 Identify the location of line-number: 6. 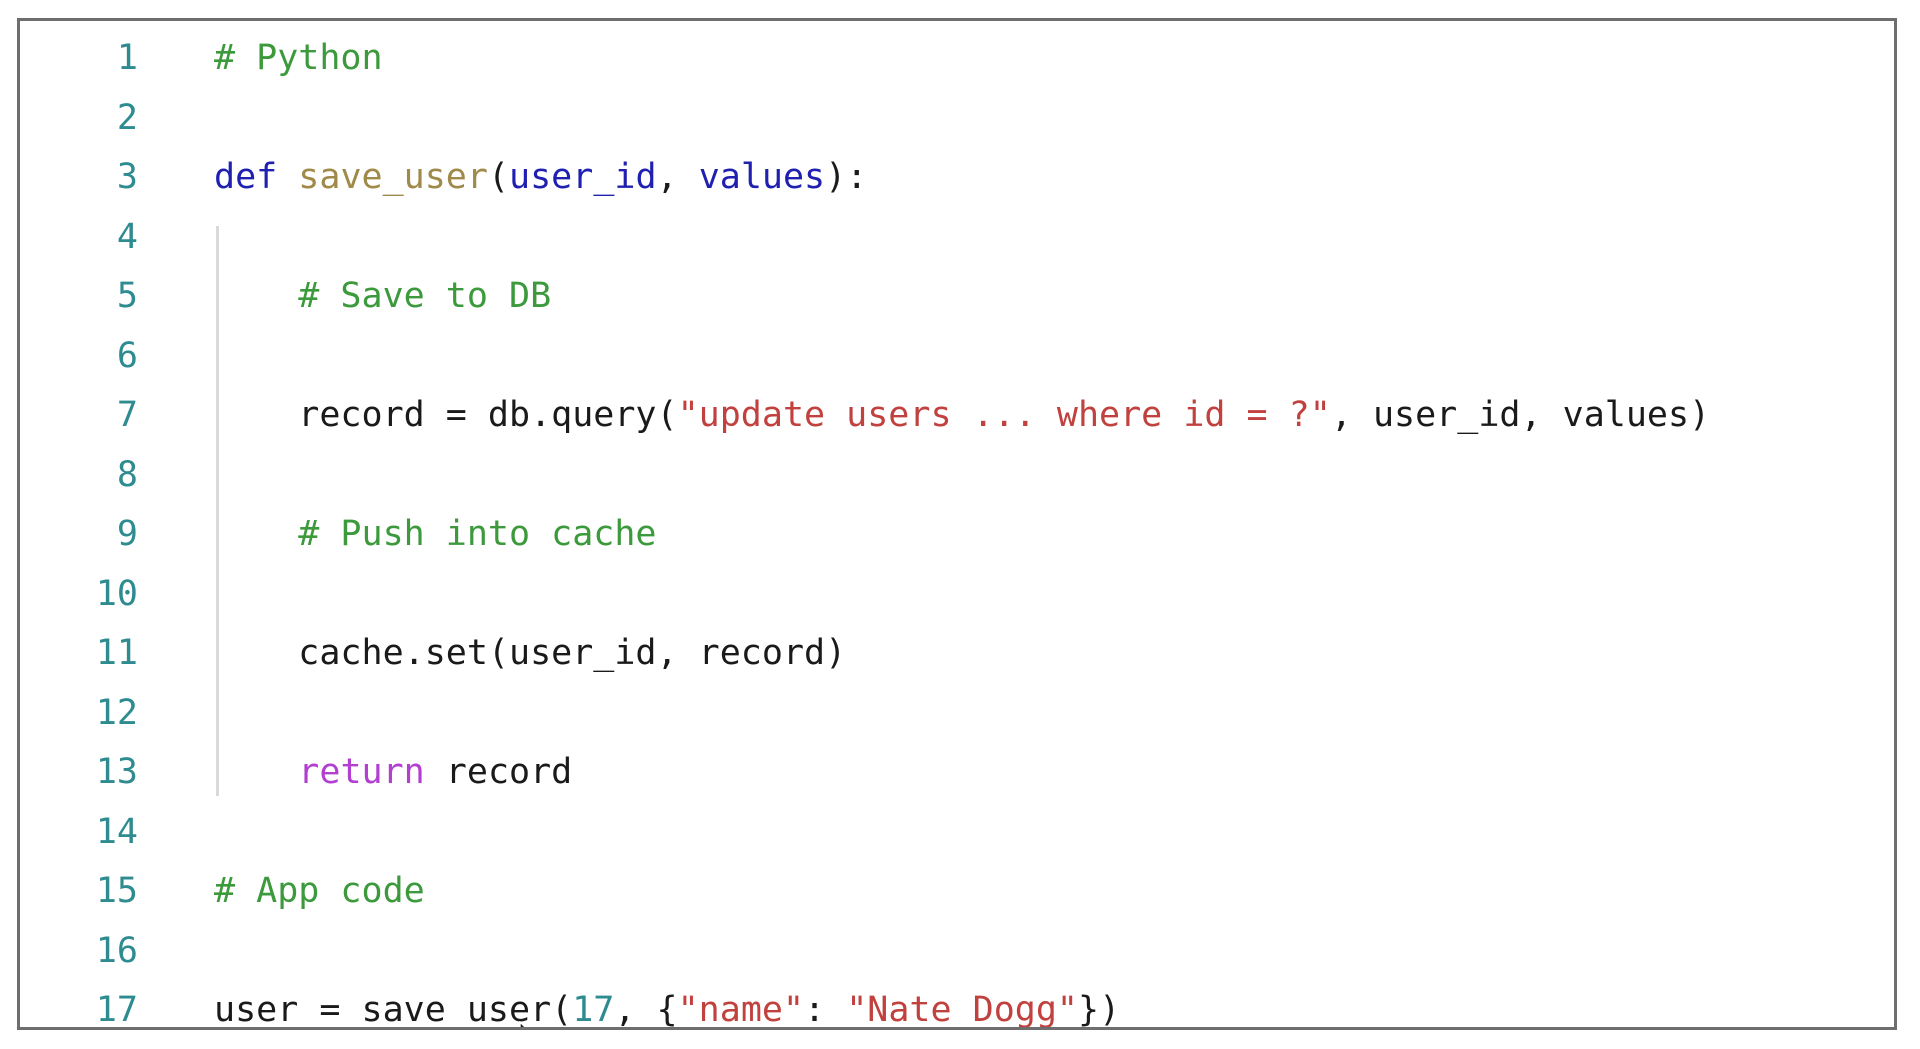
(127, 355).